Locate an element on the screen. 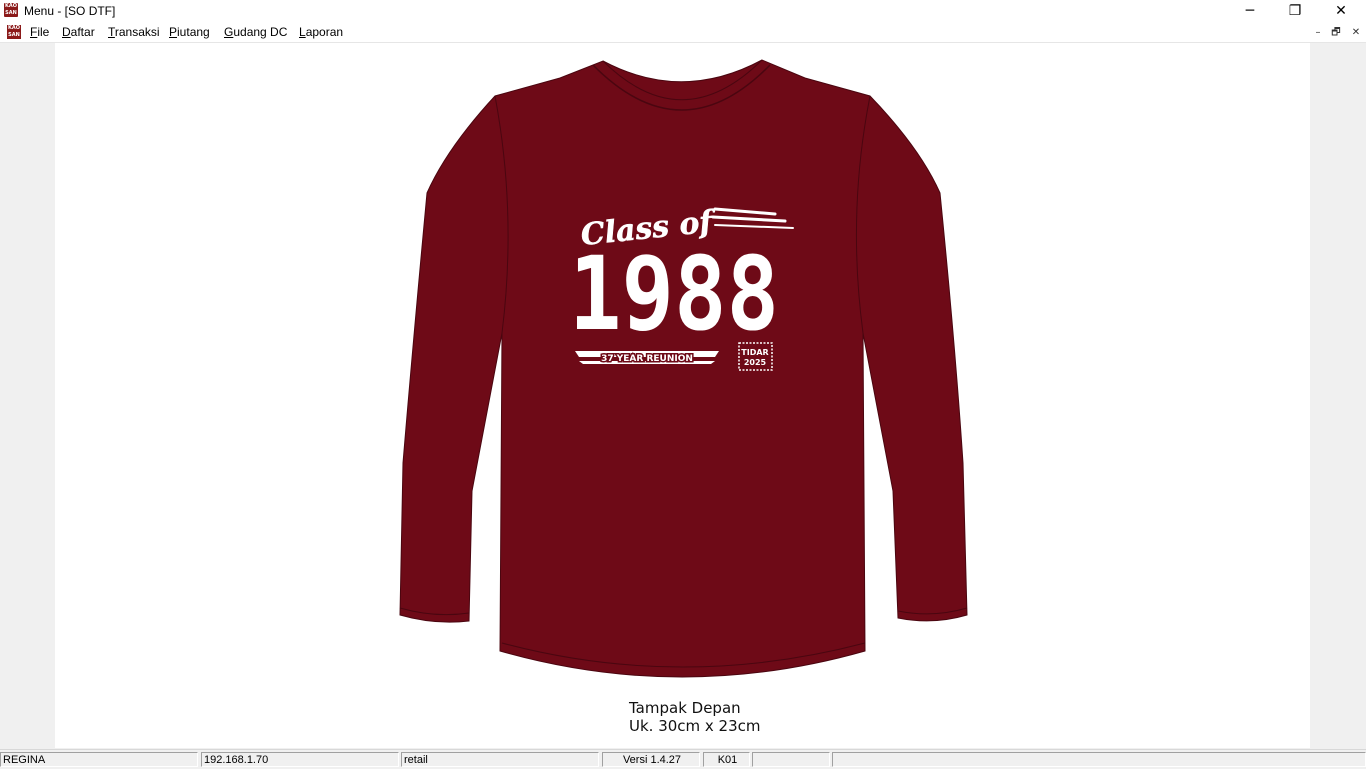 The image size is (1366, 769). restore-button: ❐ is located at coordinates (1295, 11).